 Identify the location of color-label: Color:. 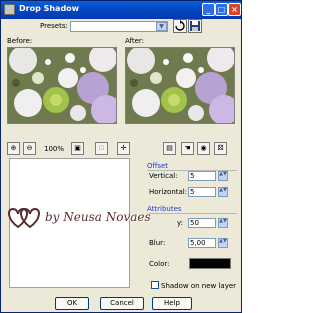
(159, 264).